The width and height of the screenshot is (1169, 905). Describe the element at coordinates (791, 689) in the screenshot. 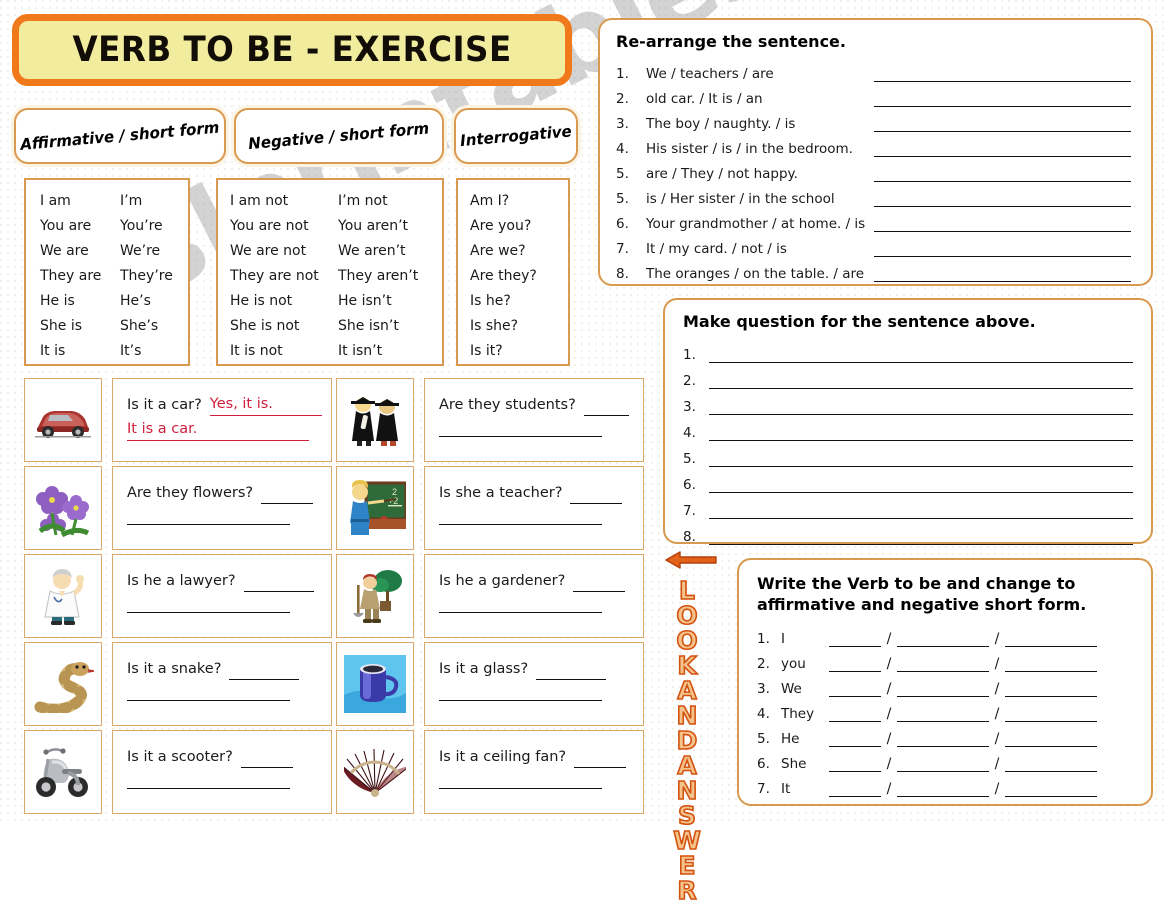

I see `write-verb-pronoun: We` at that location.